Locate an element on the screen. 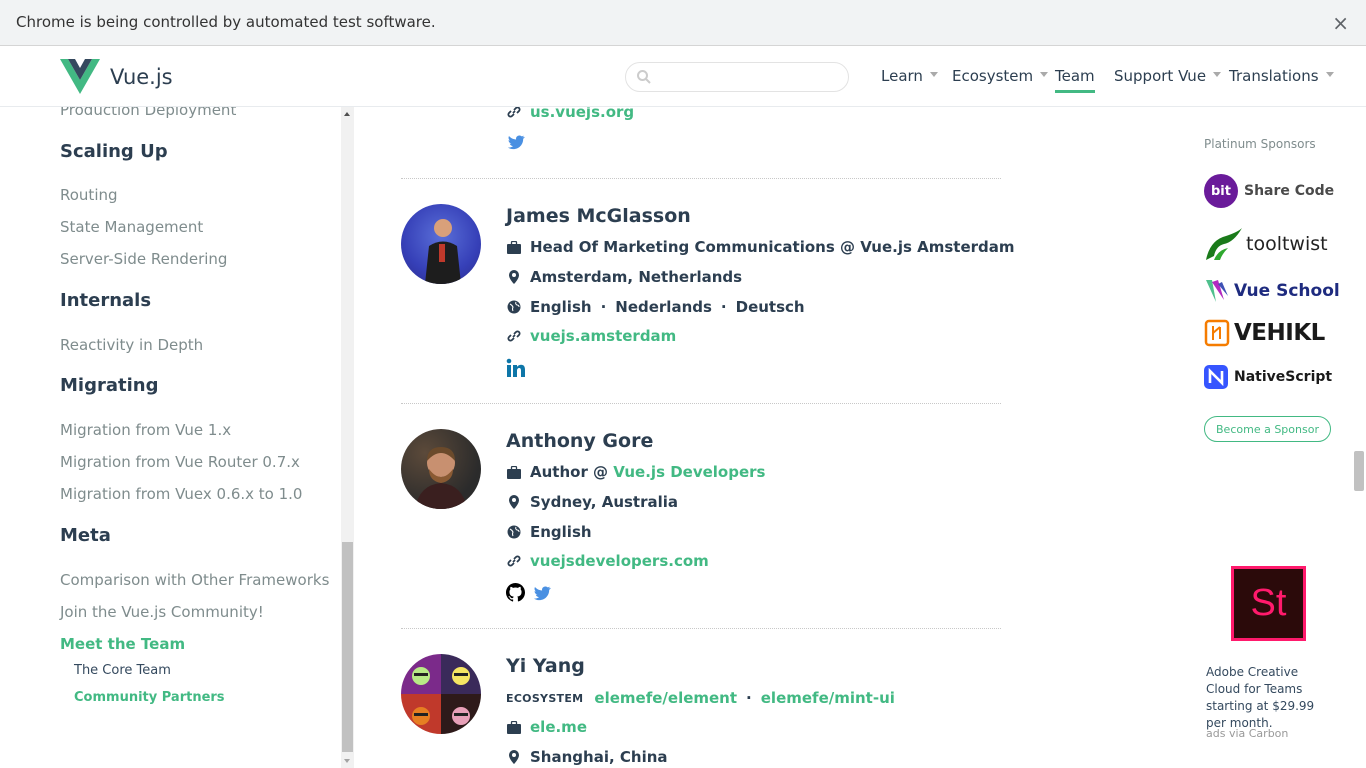 The image size is (1366, 768). linkedin-icon is located at coordinates (516, 368).